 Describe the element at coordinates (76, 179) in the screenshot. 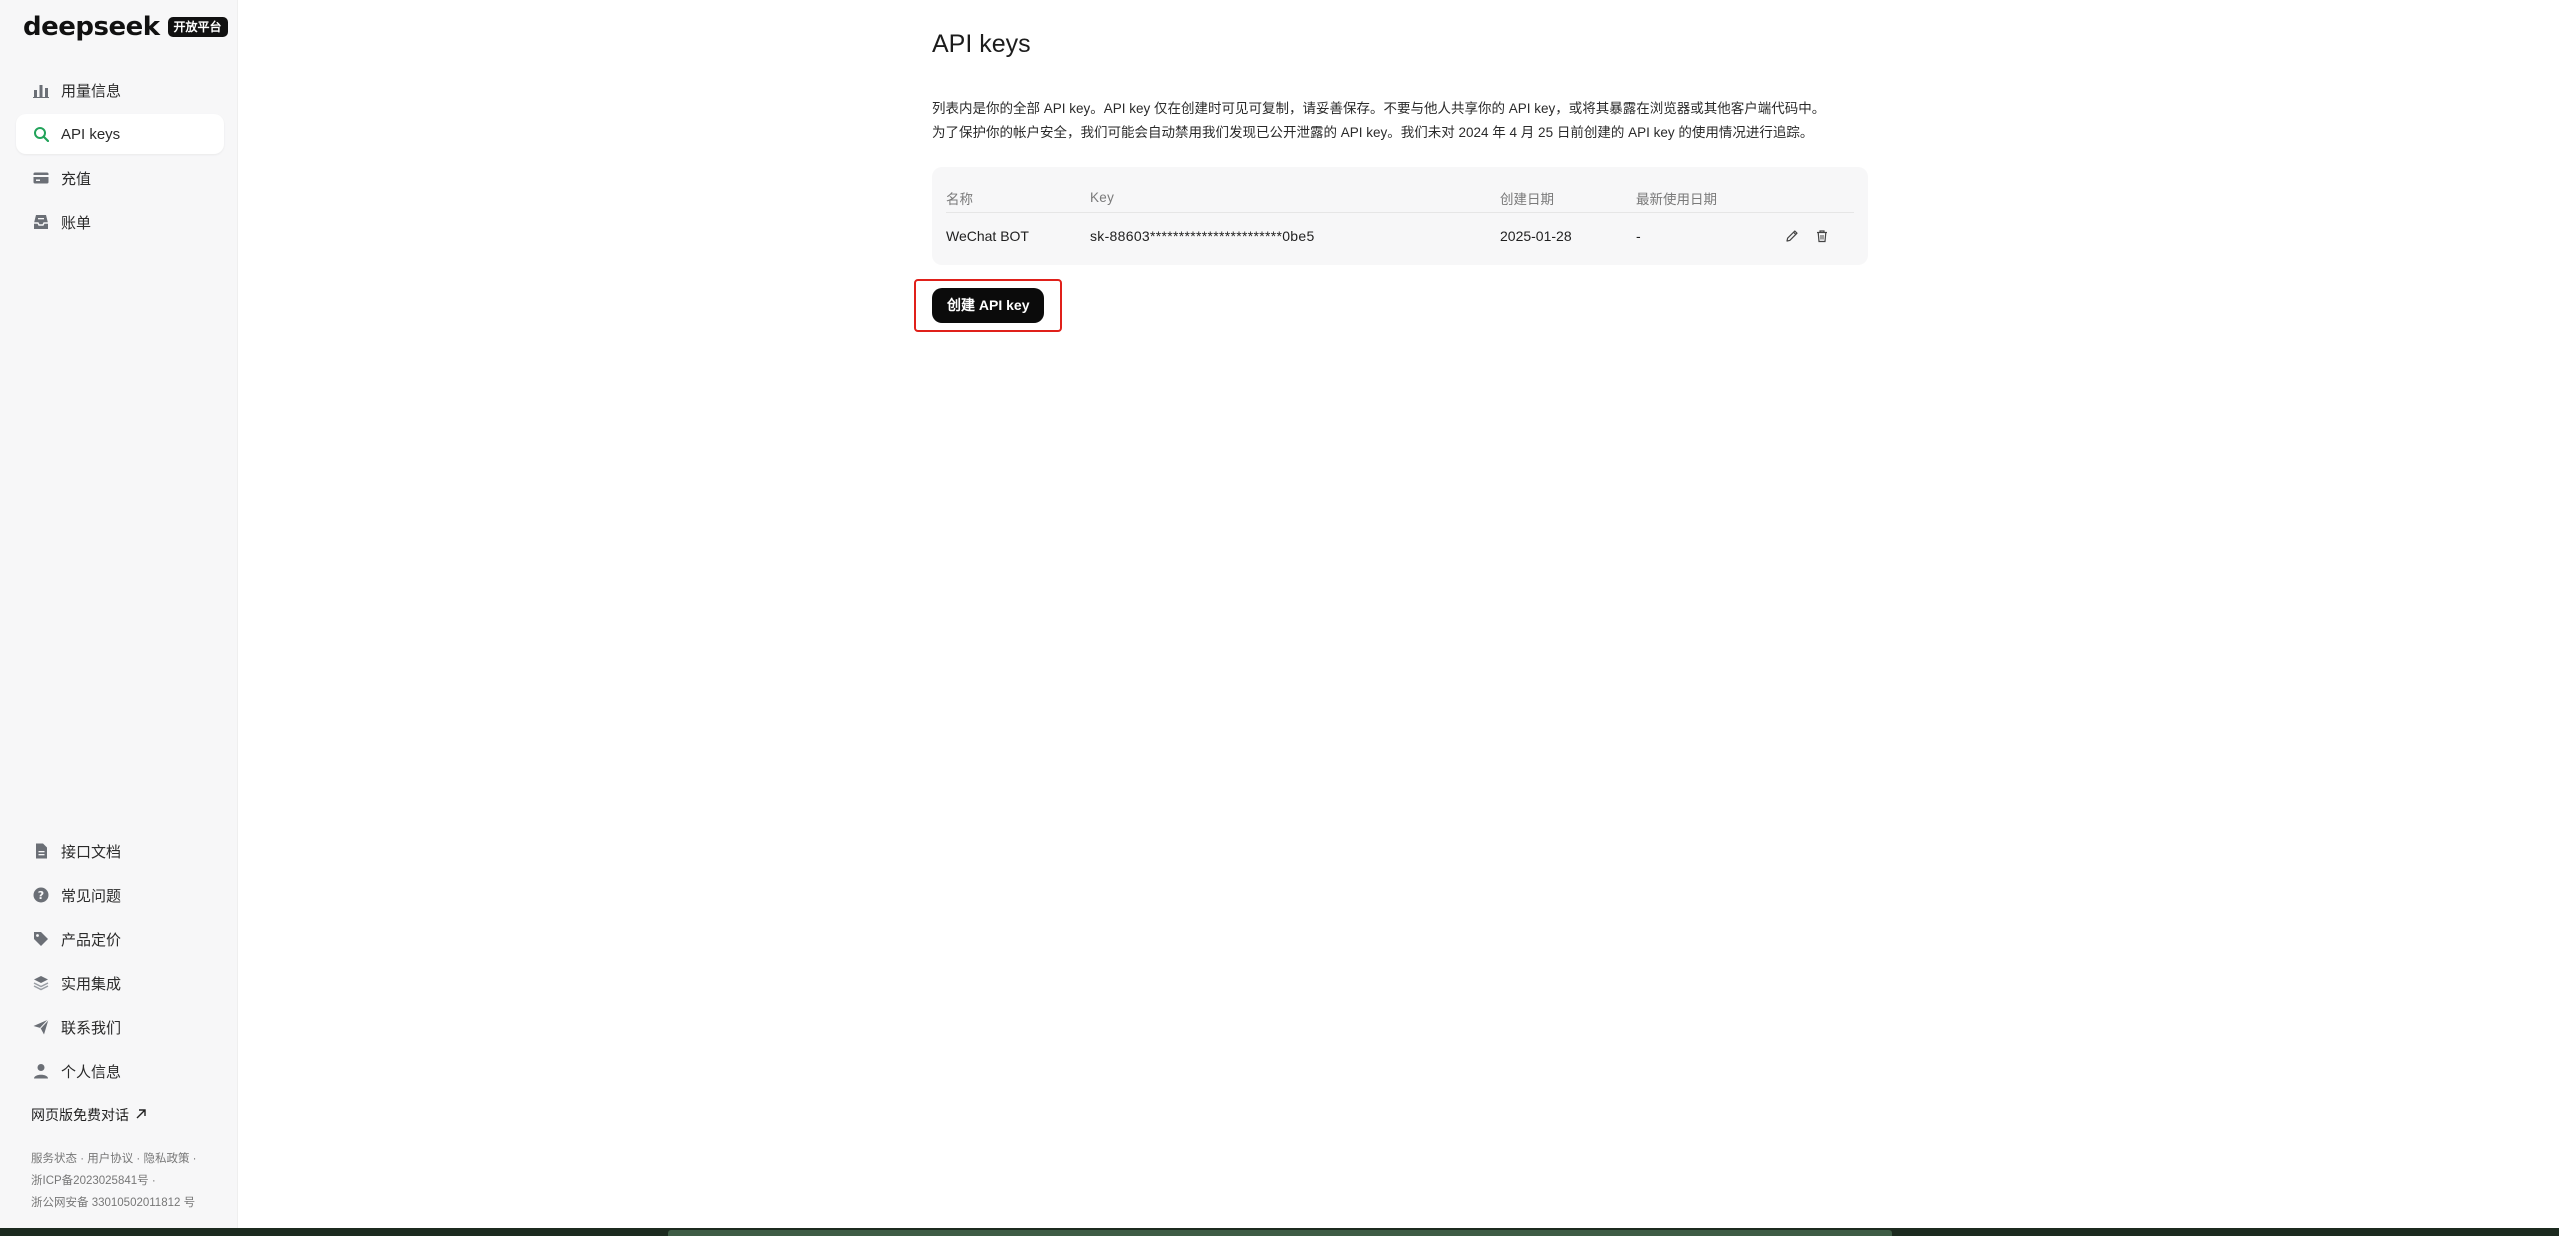

I see `sidebar-item-label: 充值` at that location.